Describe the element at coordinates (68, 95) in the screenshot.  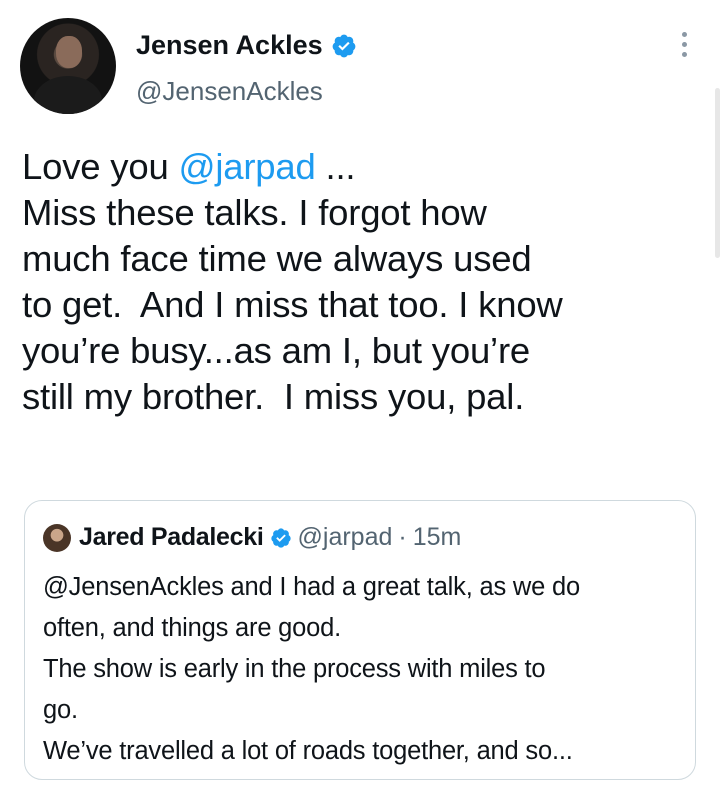
I see `avatar-shoulders` at that location.